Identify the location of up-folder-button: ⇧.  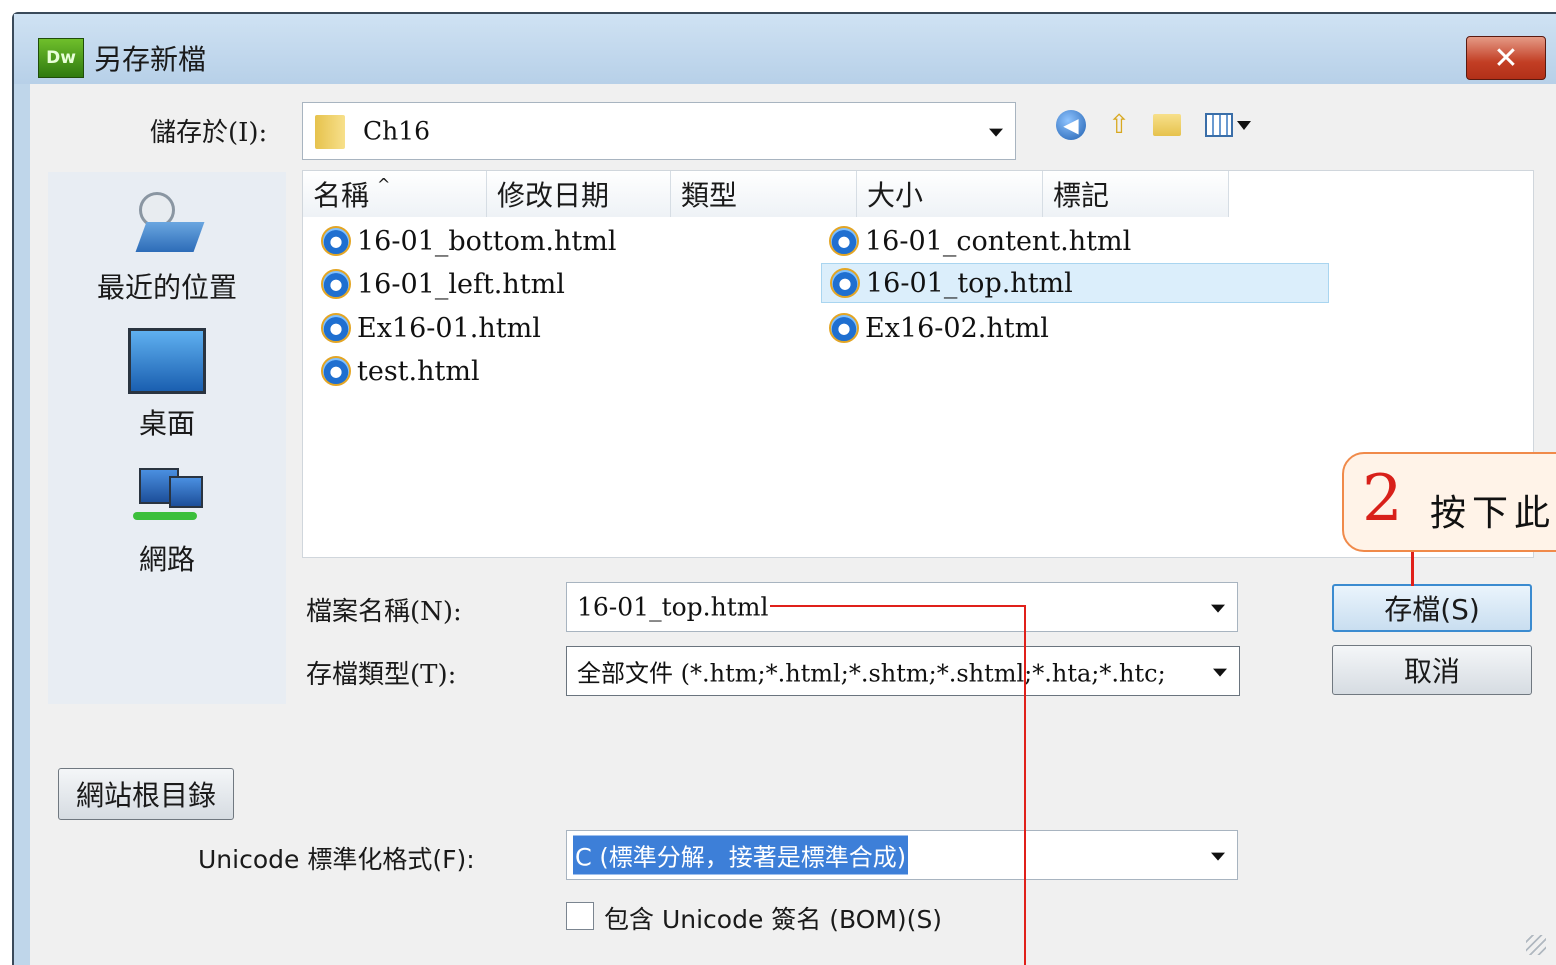
(1119, 125).